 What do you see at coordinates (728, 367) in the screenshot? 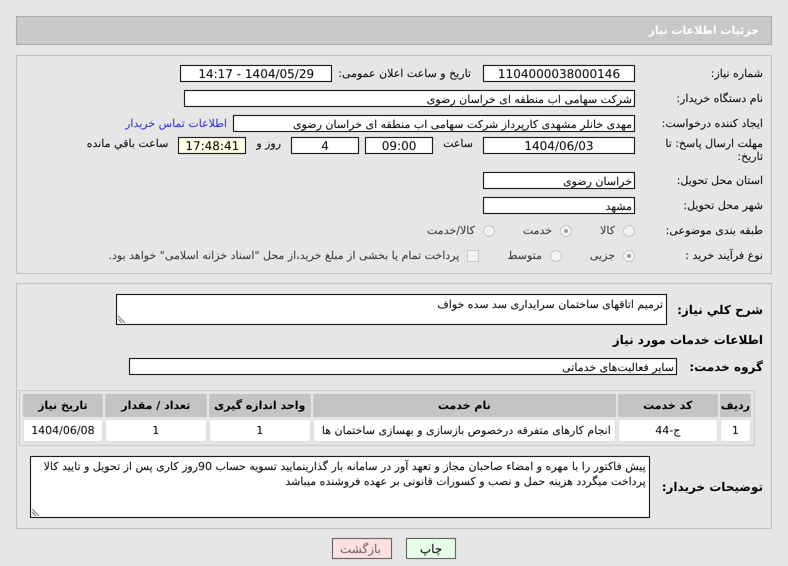
I see `field-label: گروه خدمت:` at bounding box center [728, 367].